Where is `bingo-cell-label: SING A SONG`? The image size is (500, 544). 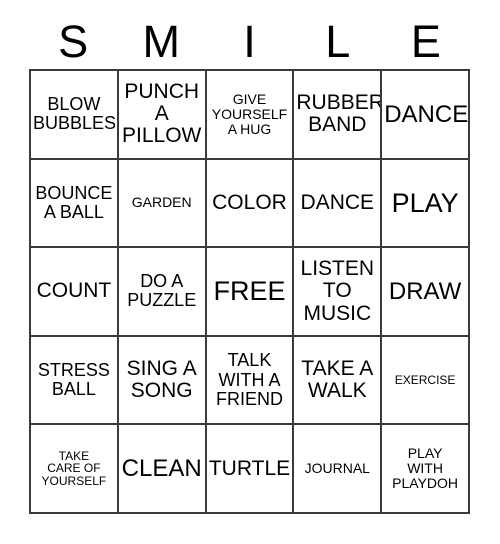
bingo-cell-label: SING A SONG is located at coordinates (161, 379).